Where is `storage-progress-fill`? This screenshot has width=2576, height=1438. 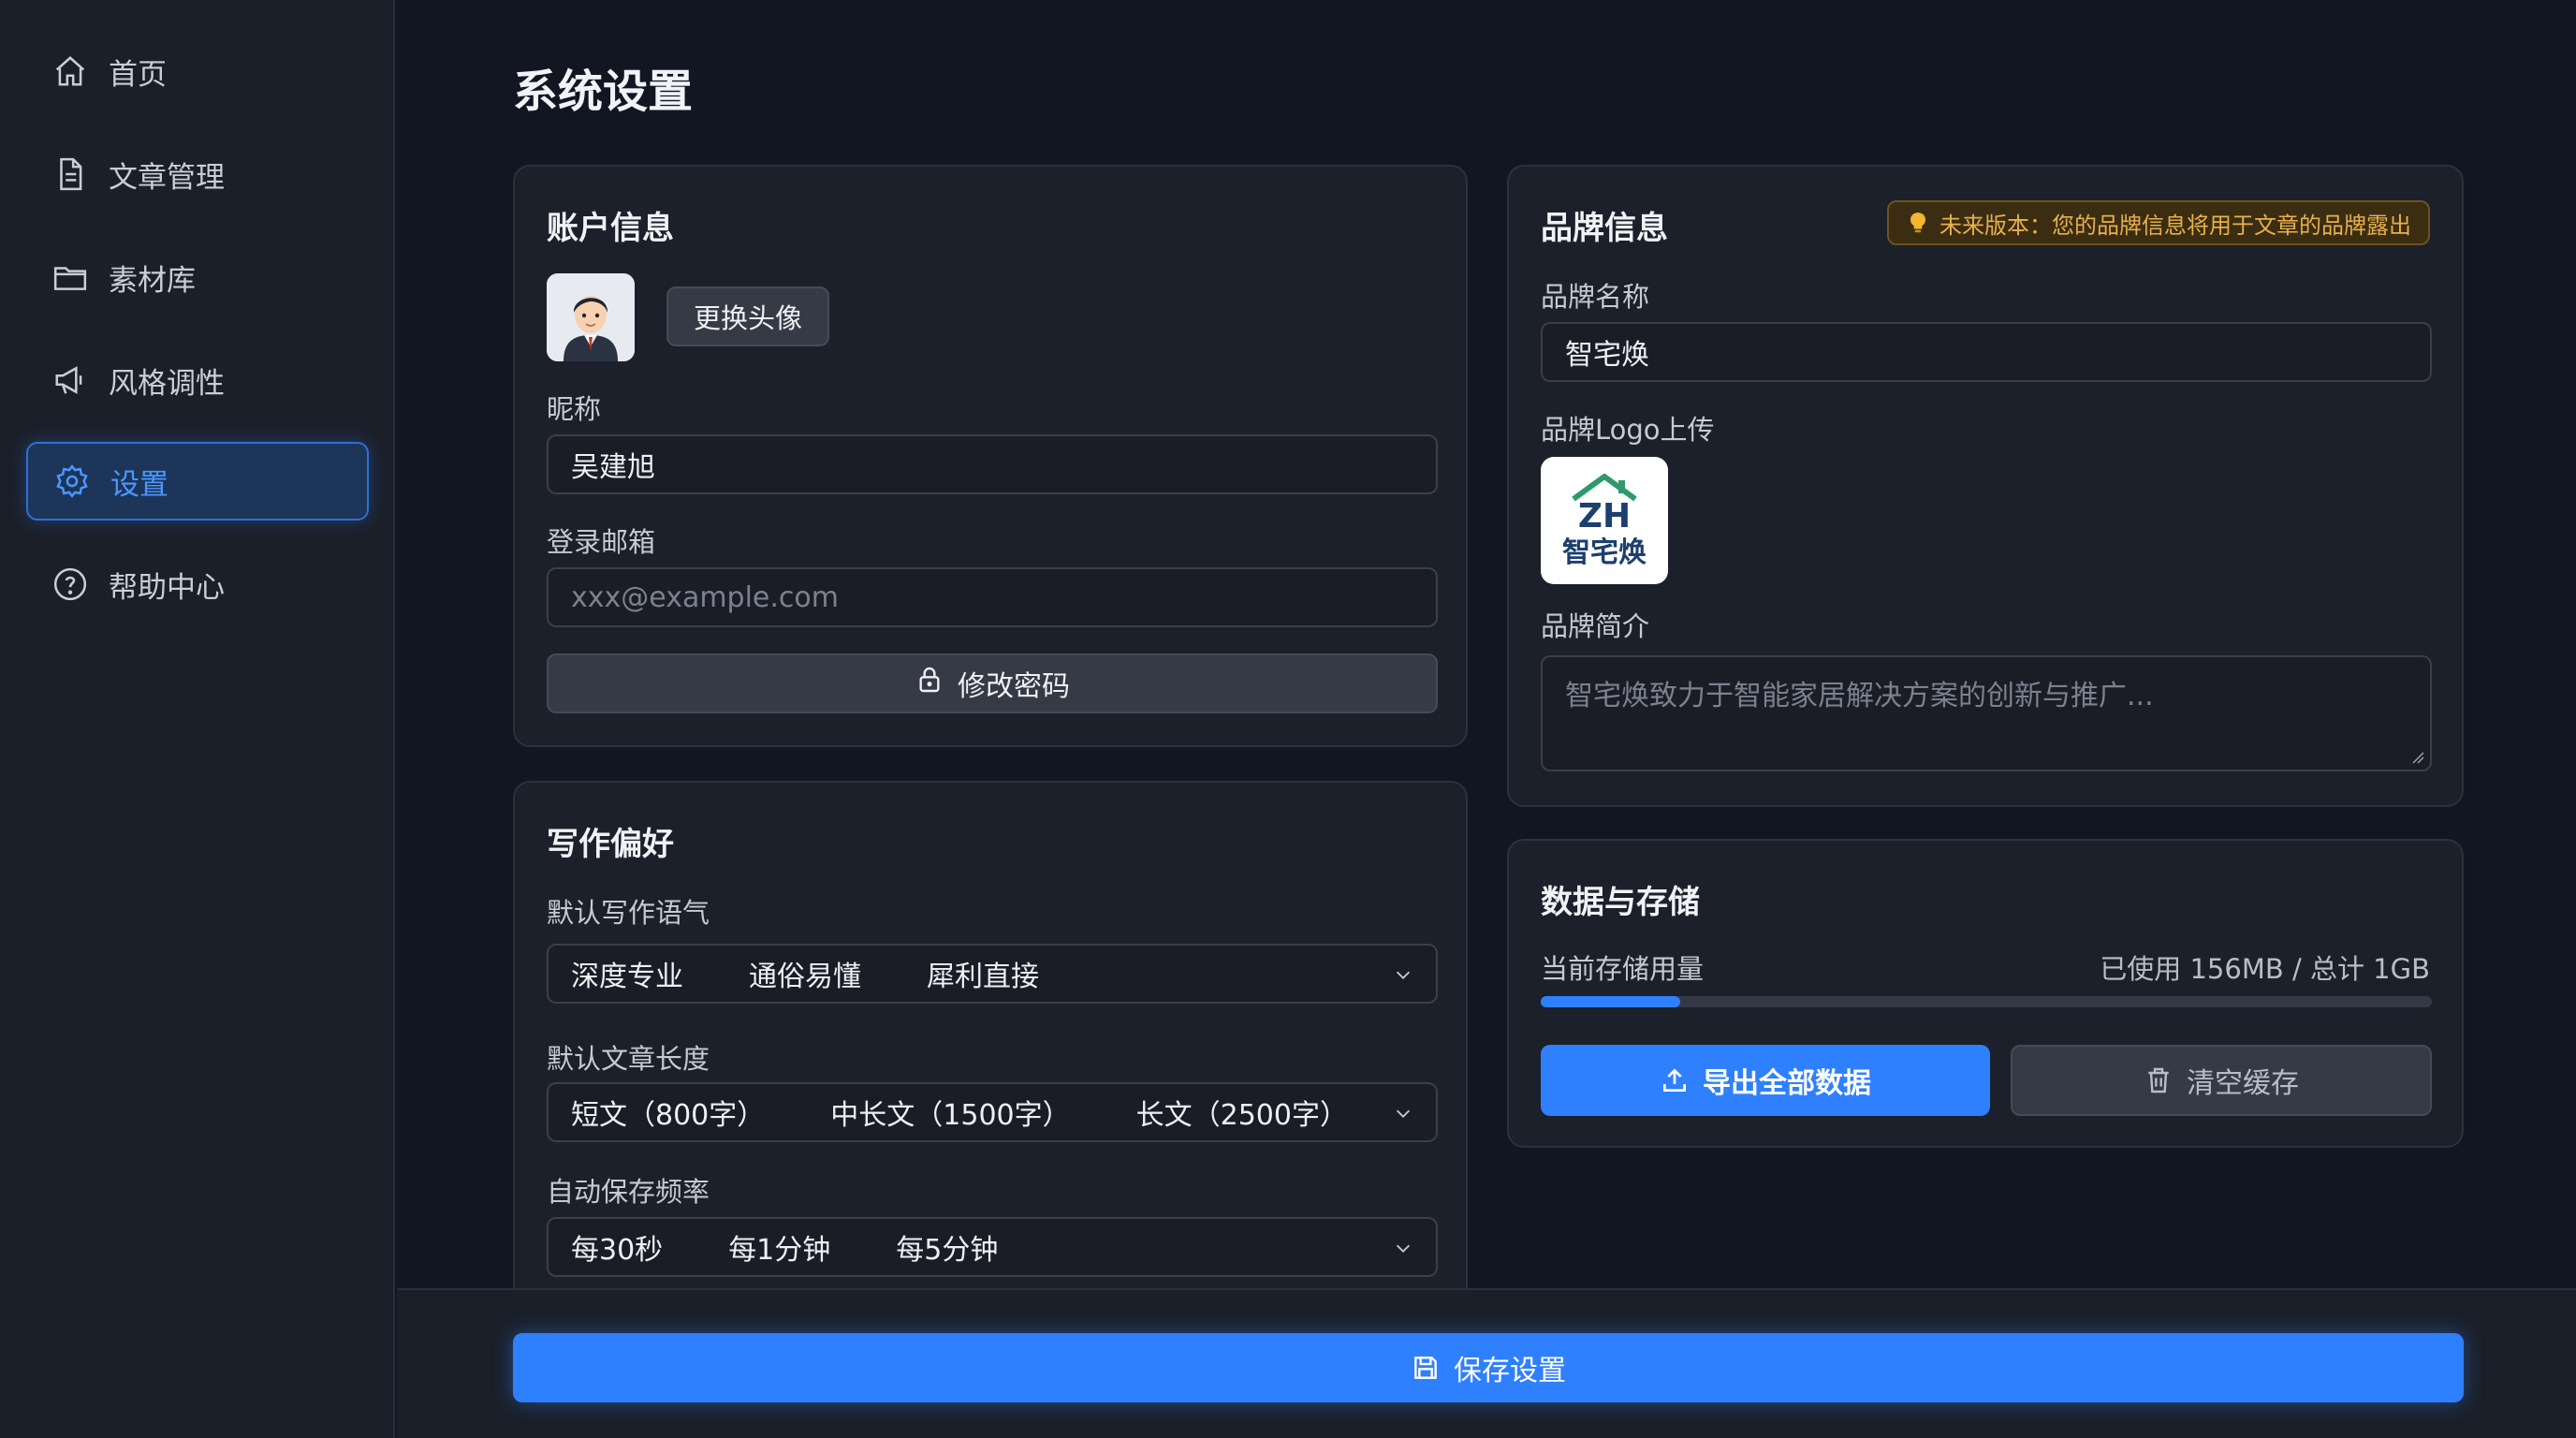
storage-progress-fill is located at coordinates (1610, 1001).